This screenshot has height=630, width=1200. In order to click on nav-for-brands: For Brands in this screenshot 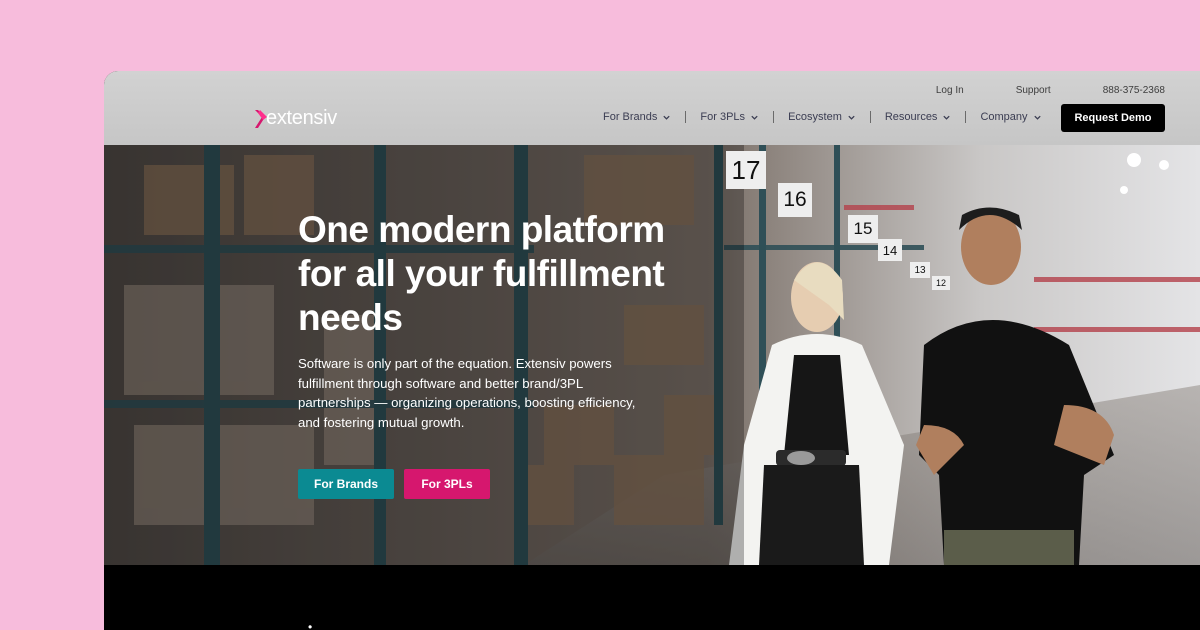, I will do `click(637, 117)`.